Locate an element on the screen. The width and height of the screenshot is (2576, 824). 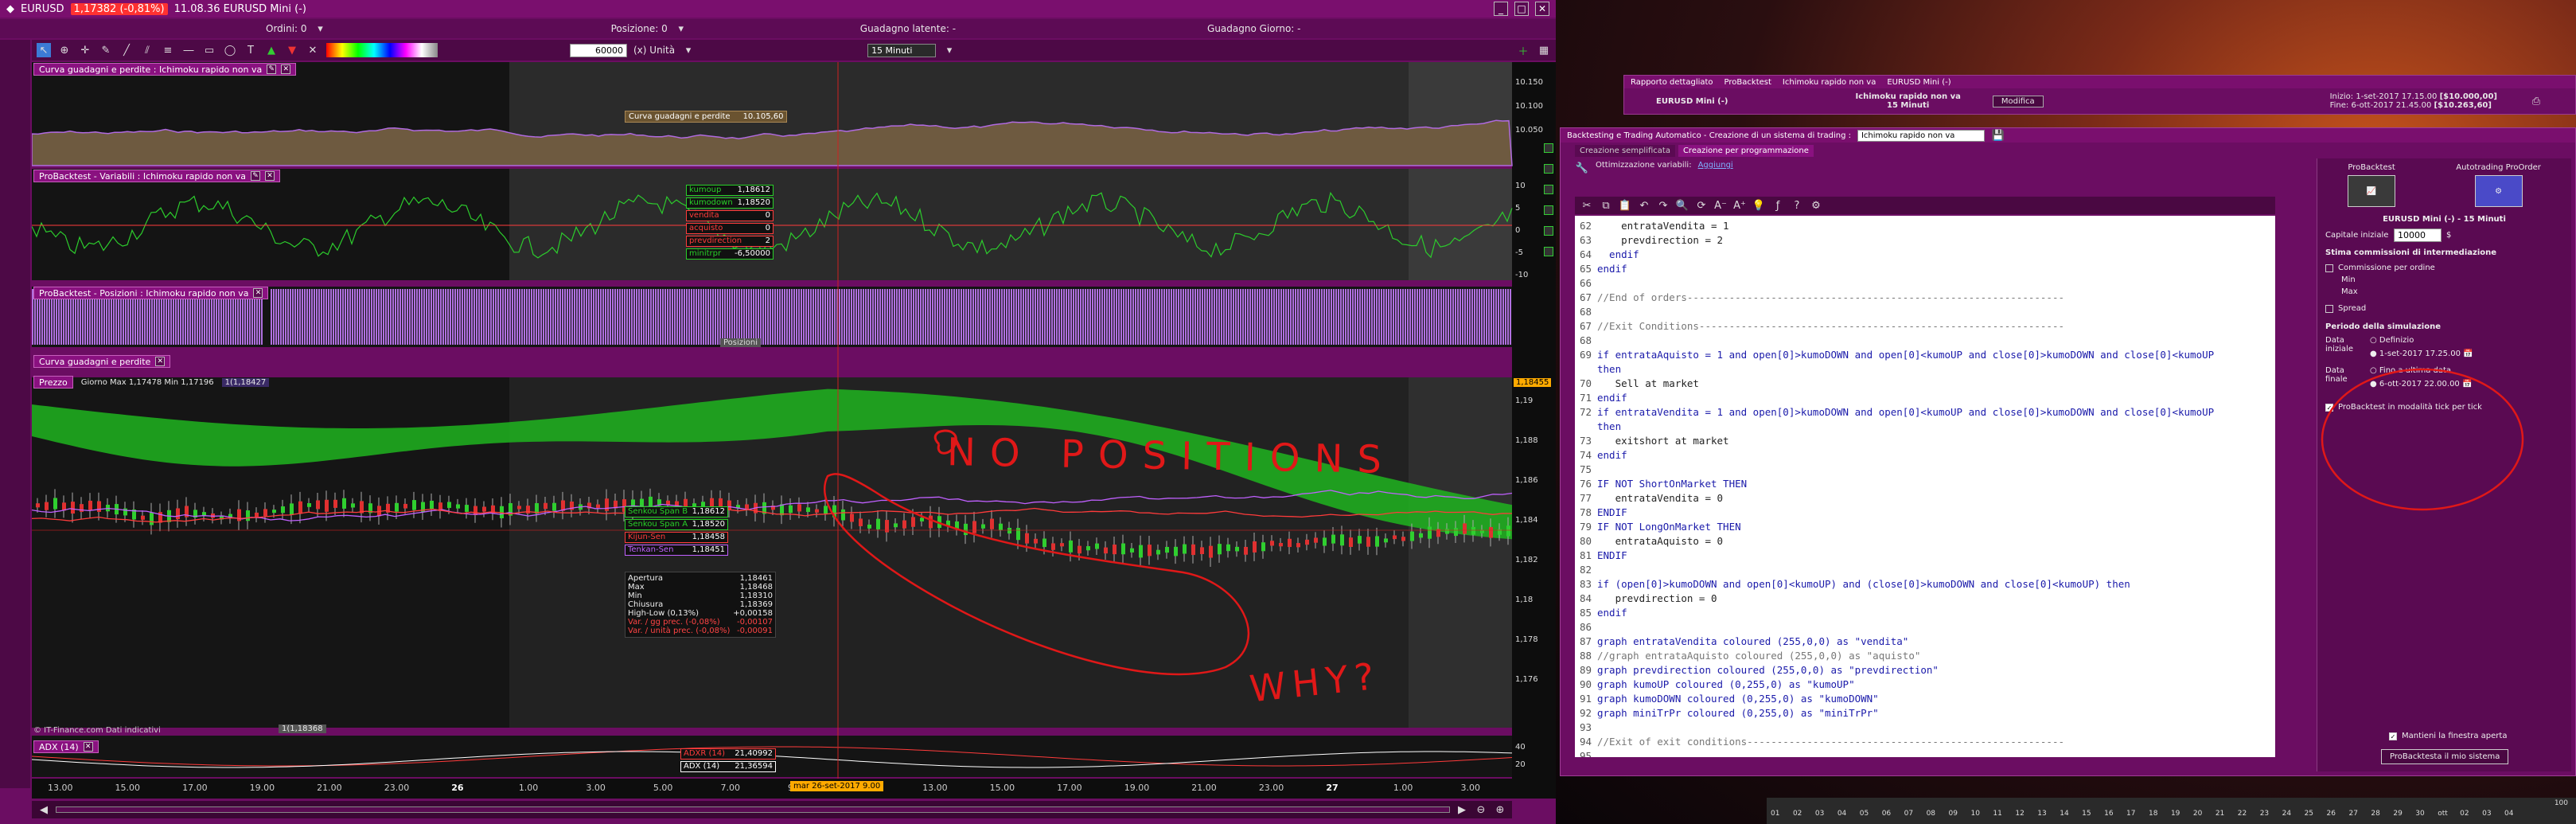
rectangle-tool-icon: ▭ is located at coordinates (209, 50).